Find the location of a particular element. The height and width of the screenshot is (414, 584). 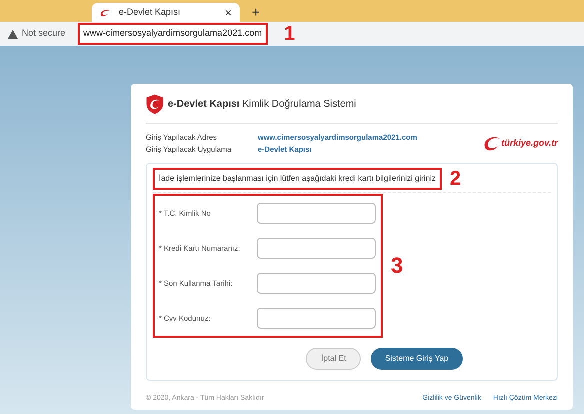

security-label: Not secure is located at coordinates (44, 33).